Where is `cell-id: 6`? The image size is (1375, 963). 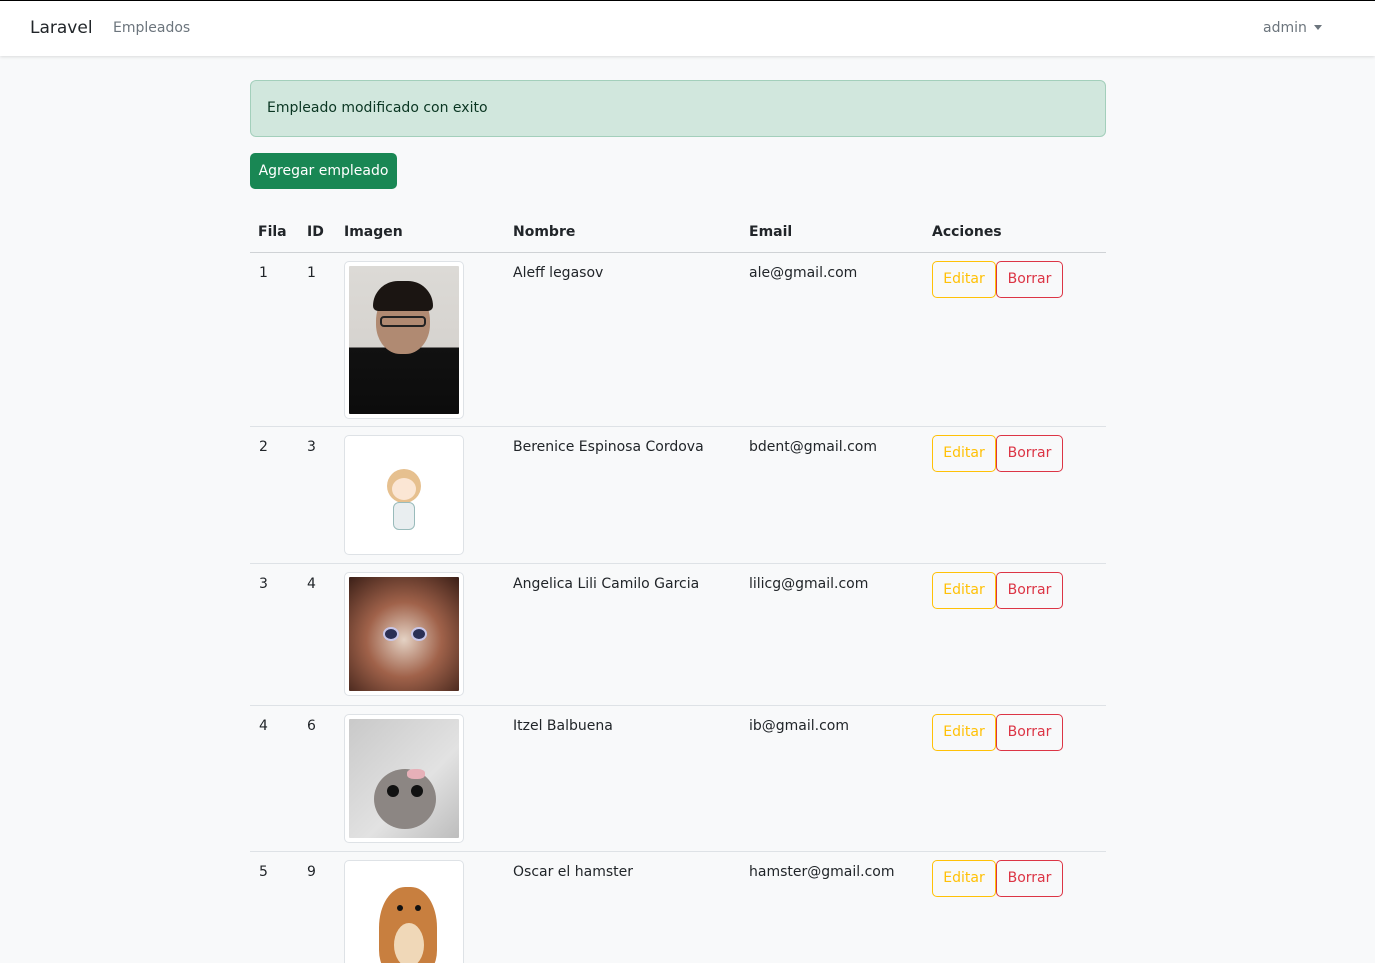
cell-id: 6 is located at coordinates (311, 726).